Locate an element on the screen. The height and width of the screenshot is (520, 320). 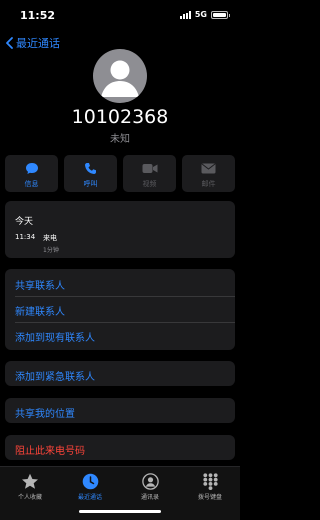
status-bar: 11:52 5G is located at coordinates (120, 16).